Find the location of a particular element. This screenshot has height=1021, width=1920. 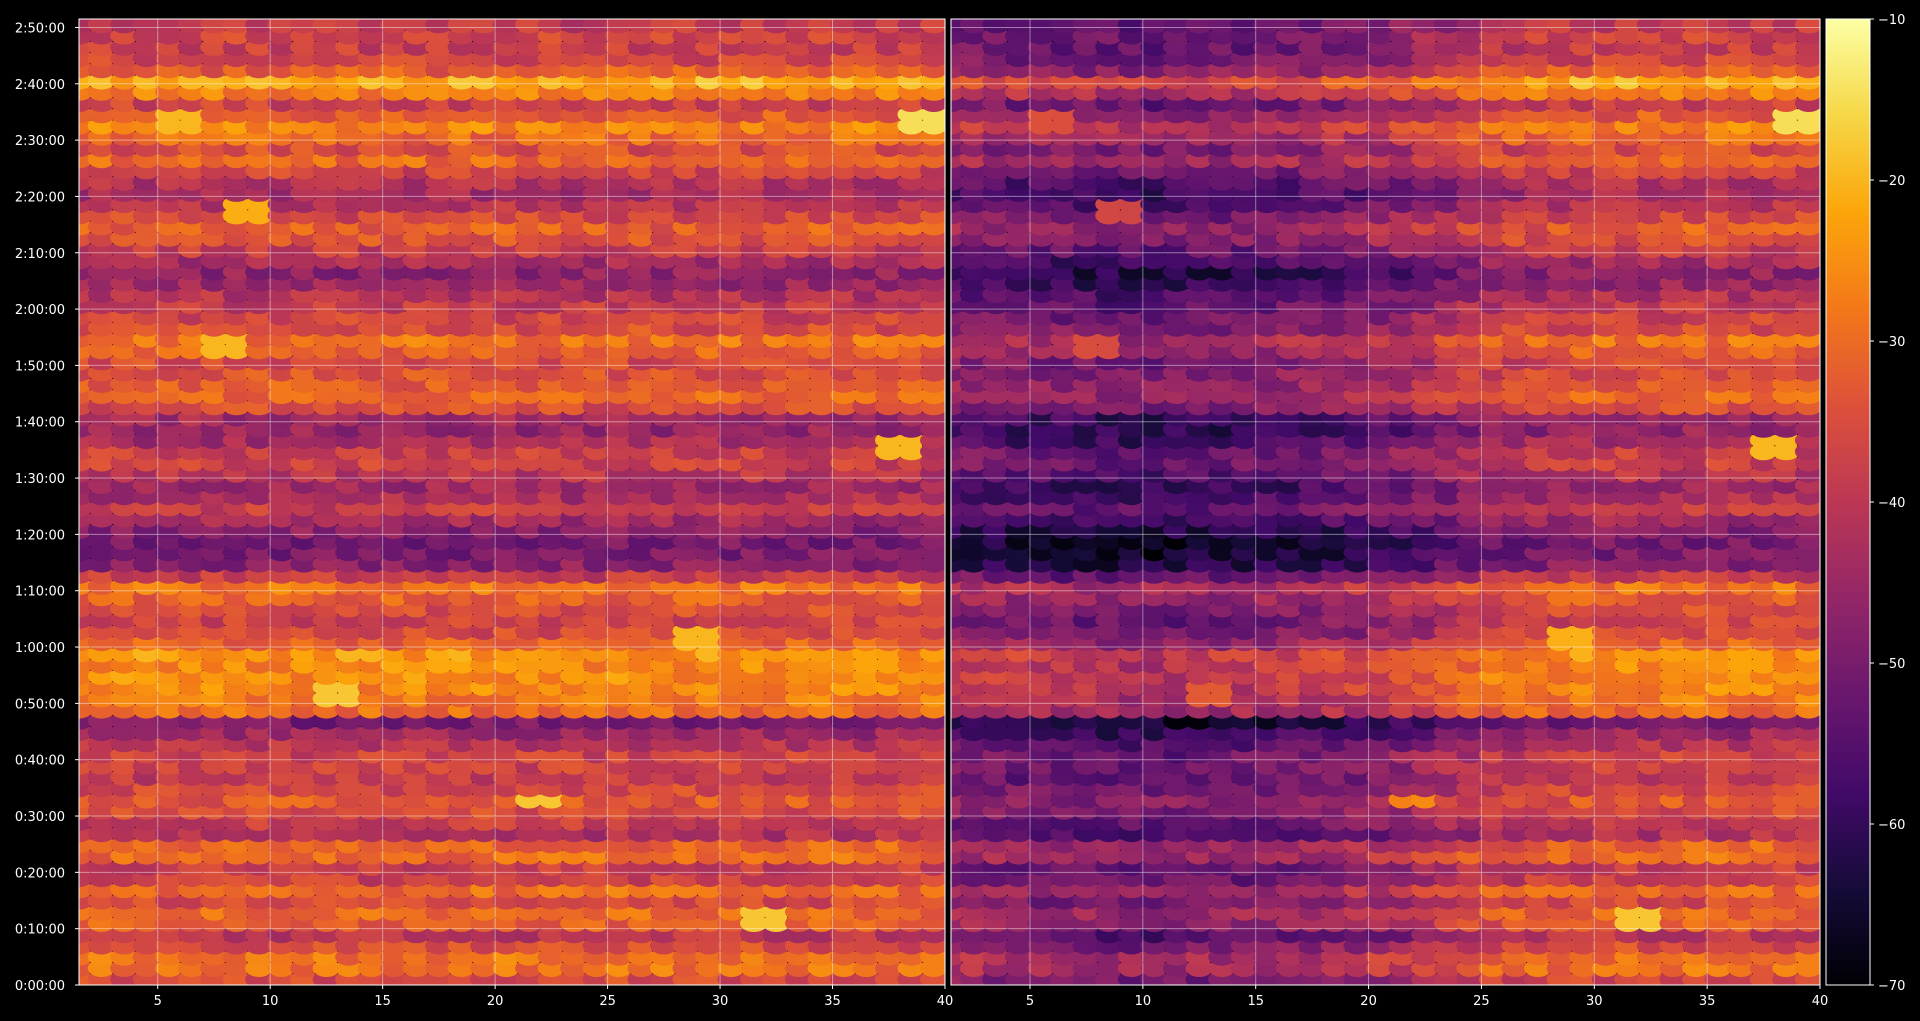

left-x-tick-label: 30 is located at coordinates (720, 1001).